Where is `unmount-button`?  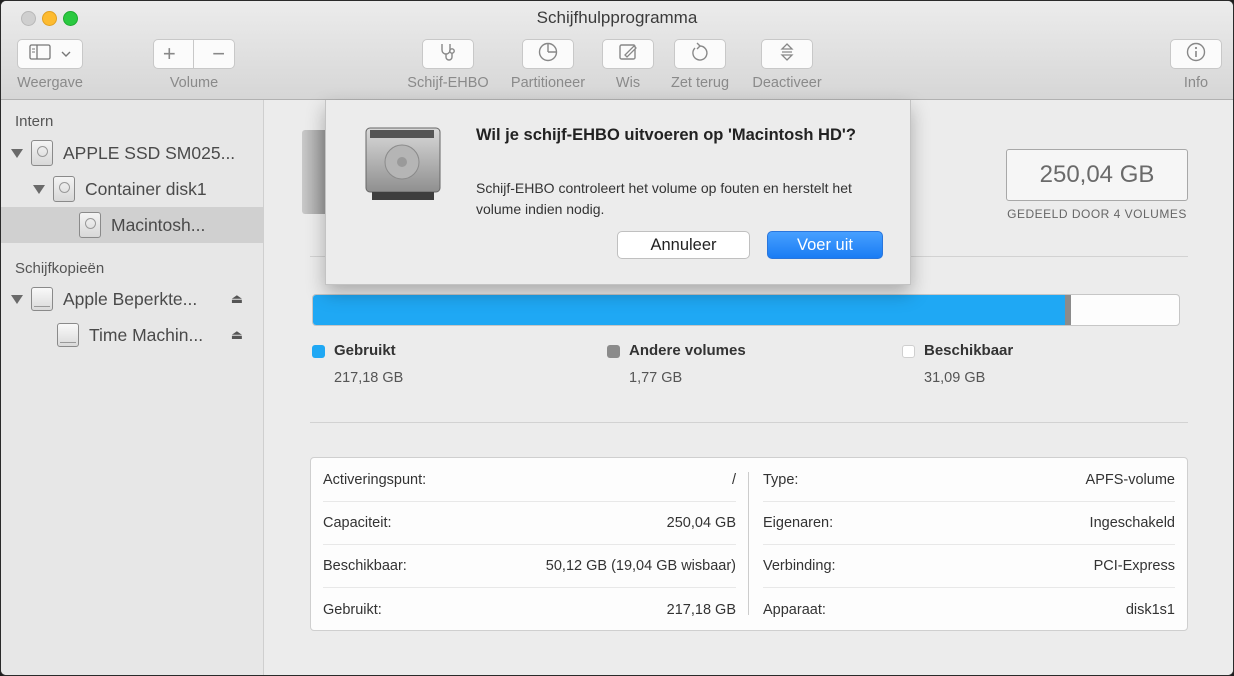 unmount-button is located at coordinates (787, 54).